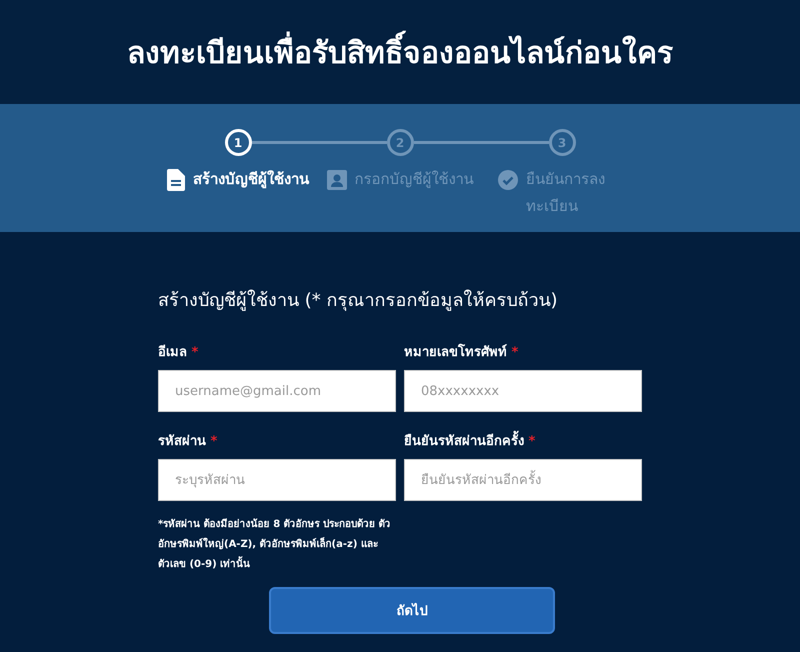 The height and width of the screenshot is (652, 800). I want to click on field-label: ยืนยันรหัสผ่านอีกครั้ง *, so click(523, 440).